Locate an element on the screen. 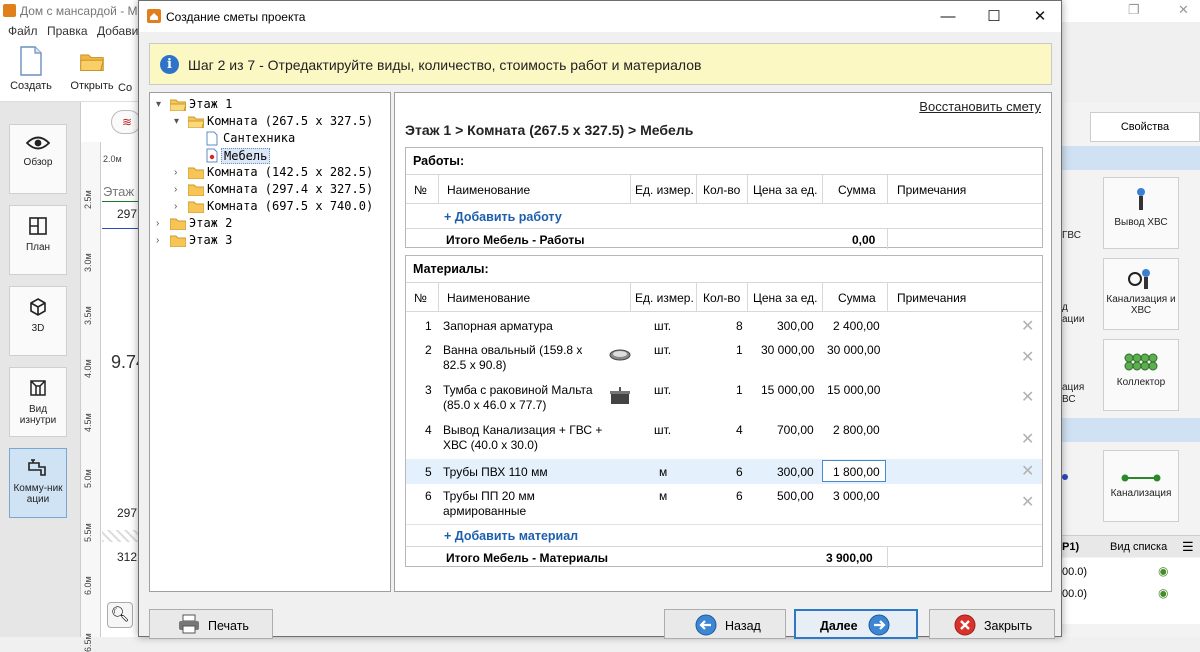 Image resolution: width=1200 pixels, height=652 pixels. row-qty: 4 is located at coordinates (739, 430).